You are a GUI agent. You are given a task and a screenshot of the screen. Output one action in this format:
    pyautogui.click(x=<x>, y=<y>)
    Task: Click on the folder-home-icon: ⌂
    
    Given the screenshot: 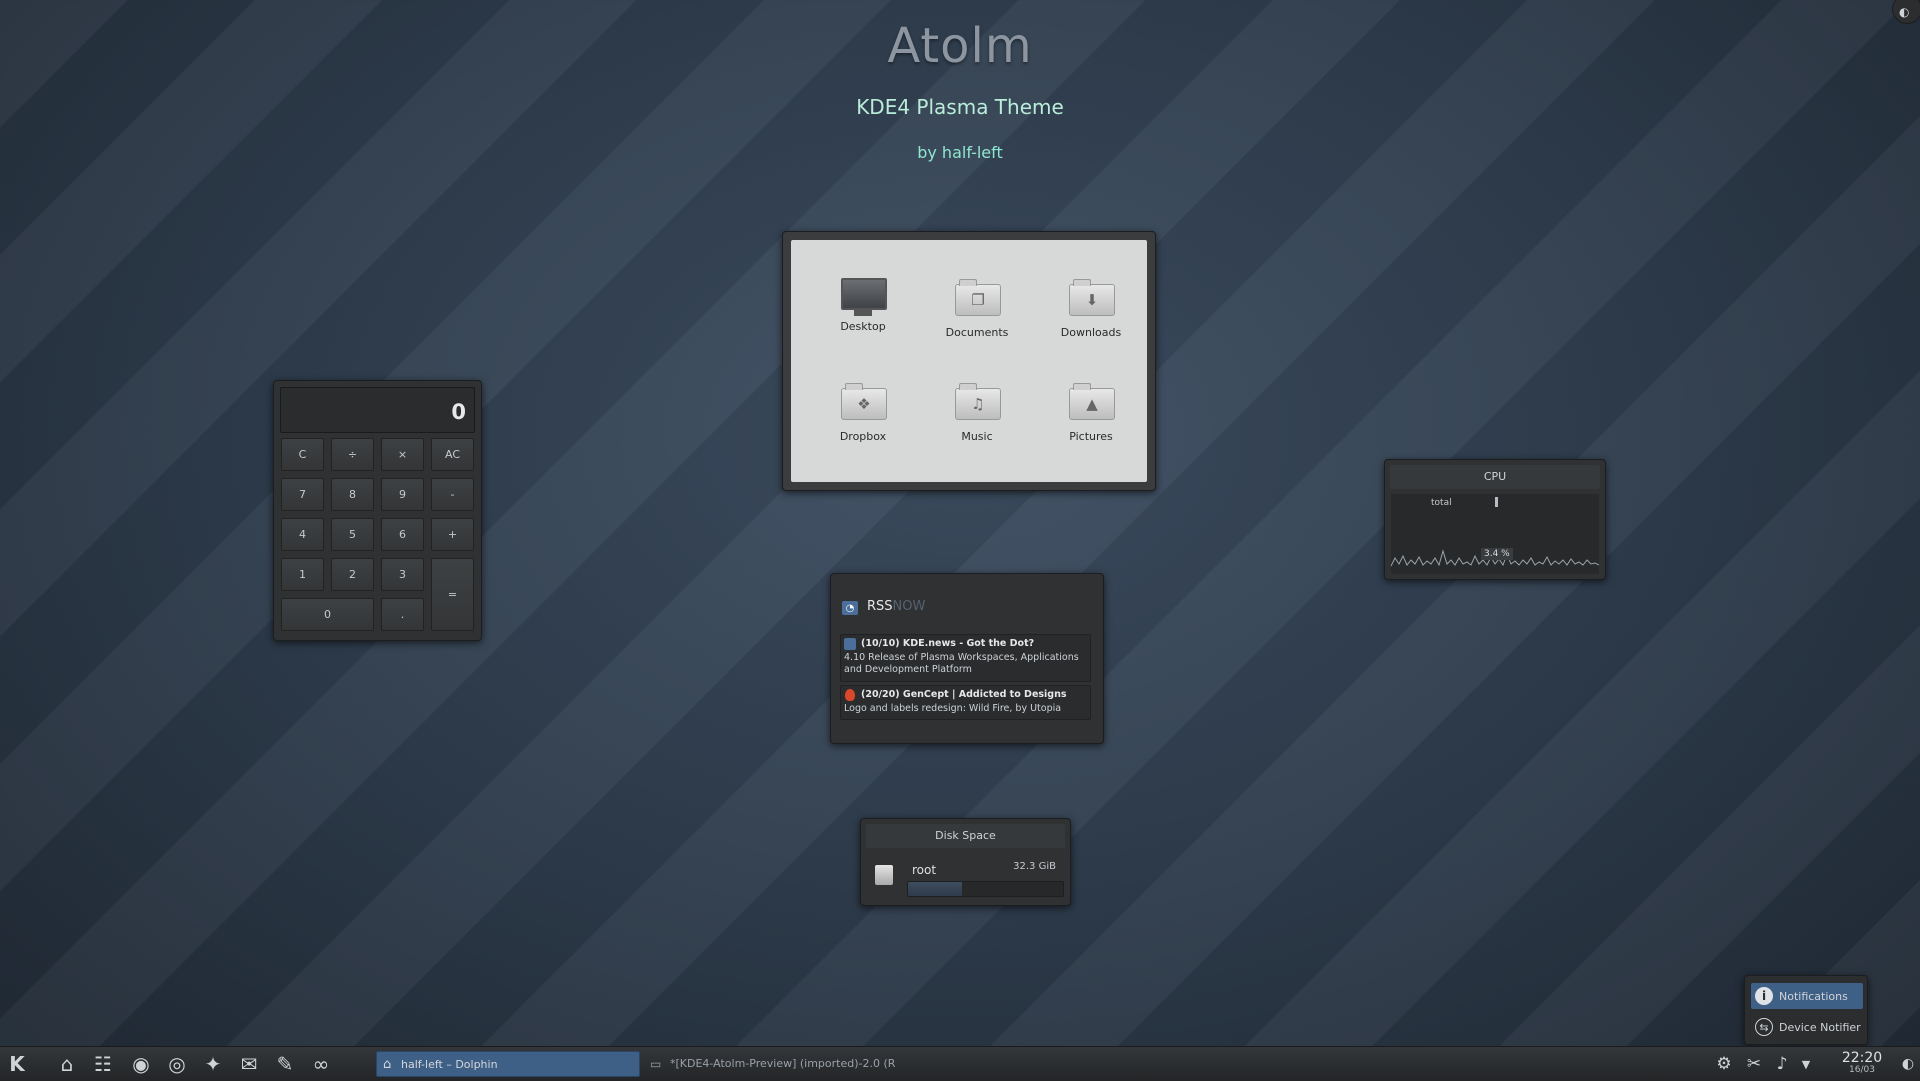 What is the action you would take?
    pyautogui.click(x=387, y=1064)
    